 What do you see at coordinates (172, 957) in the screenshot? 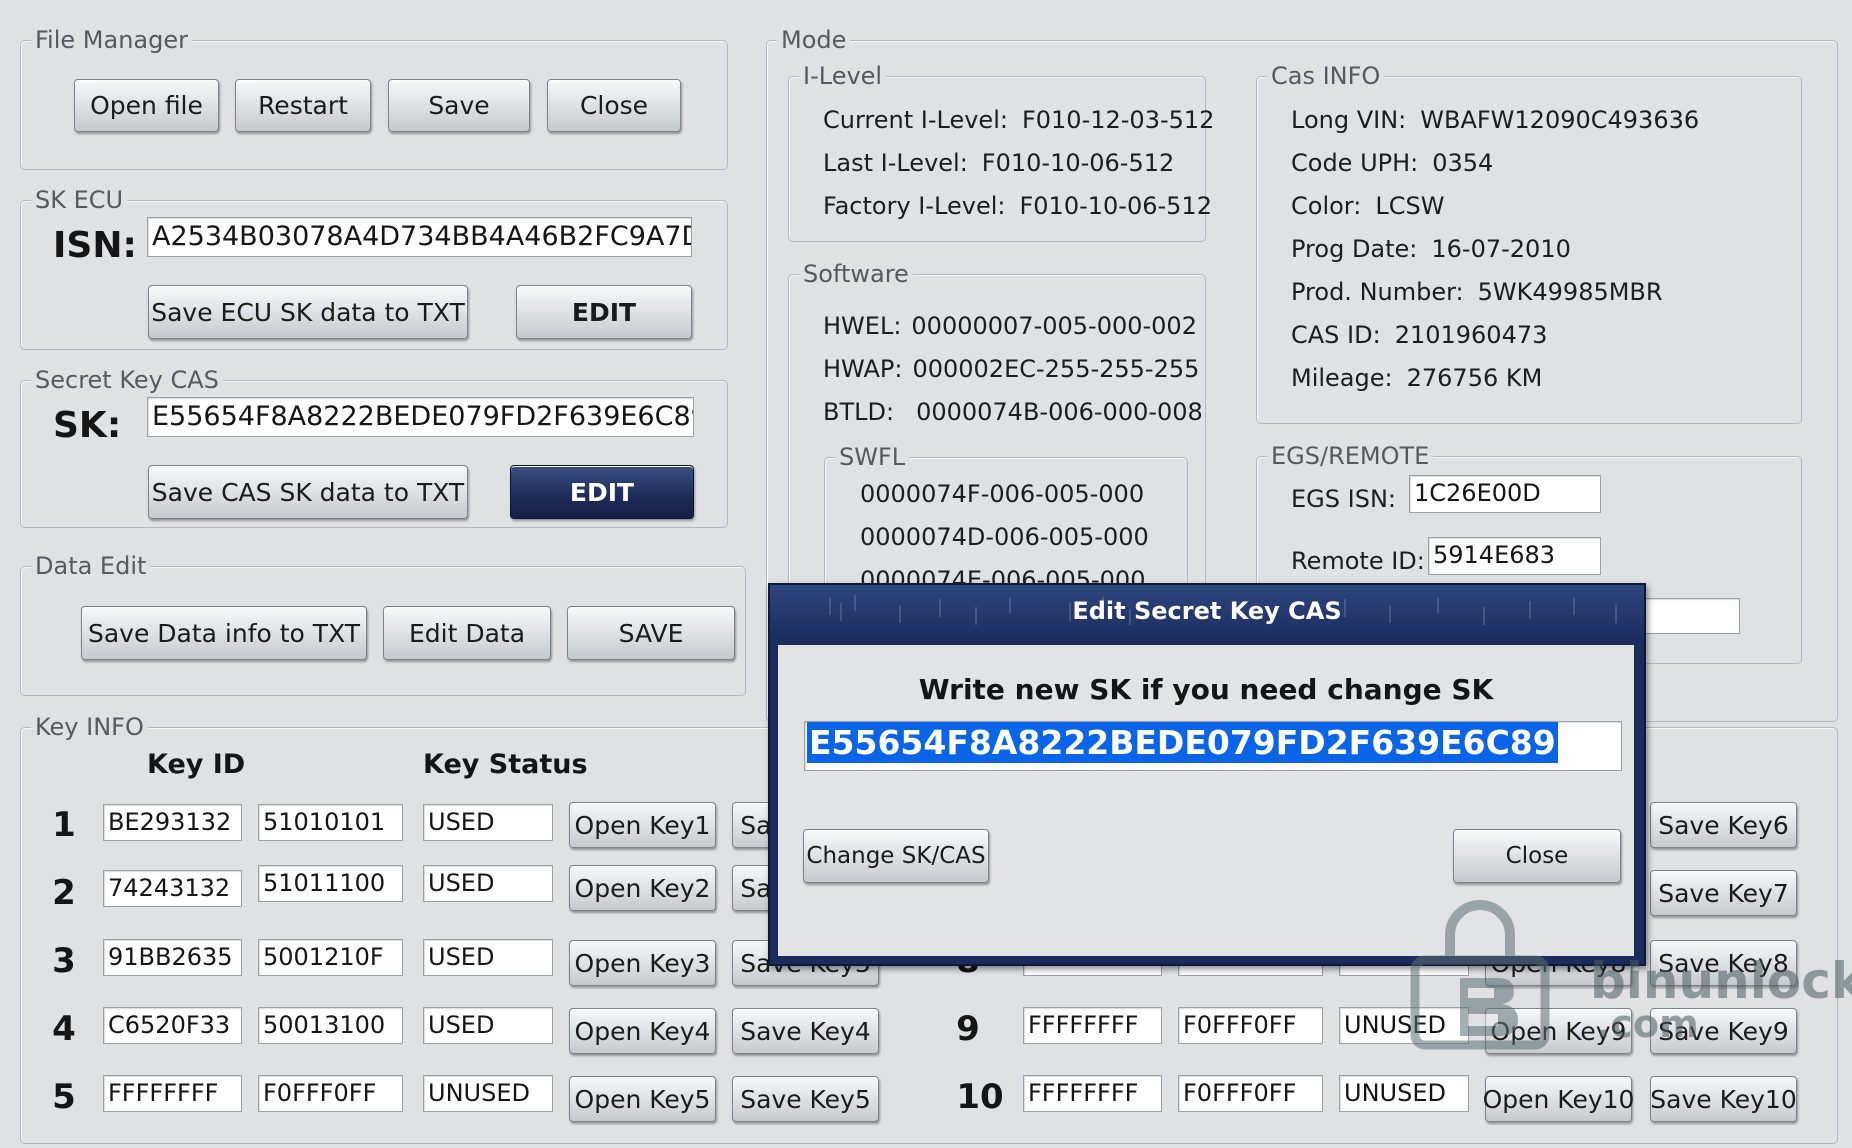
I see `key-id1-field: 91BB2635` at bounding box center [172, 957].